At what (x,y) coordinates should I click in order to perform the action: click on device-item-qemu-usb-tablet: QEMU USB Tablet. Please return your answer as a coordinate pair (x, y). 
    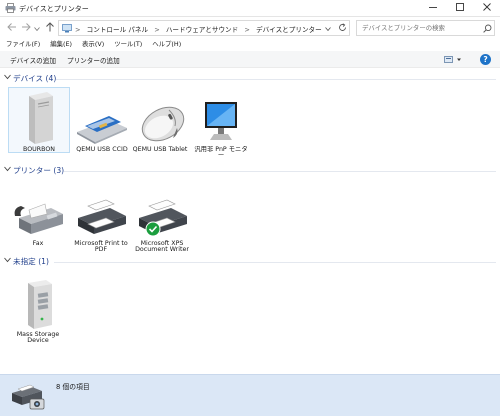
    Looking at the image, I should click on (160, 121).